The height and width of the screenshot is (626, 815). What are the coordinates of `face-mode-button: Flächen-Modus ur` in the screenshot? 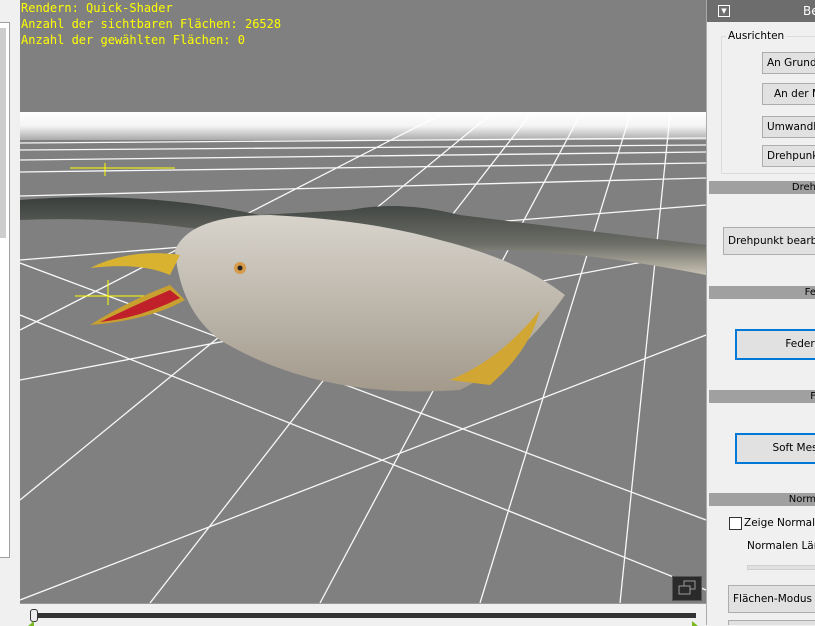 It's located at (771, 599).